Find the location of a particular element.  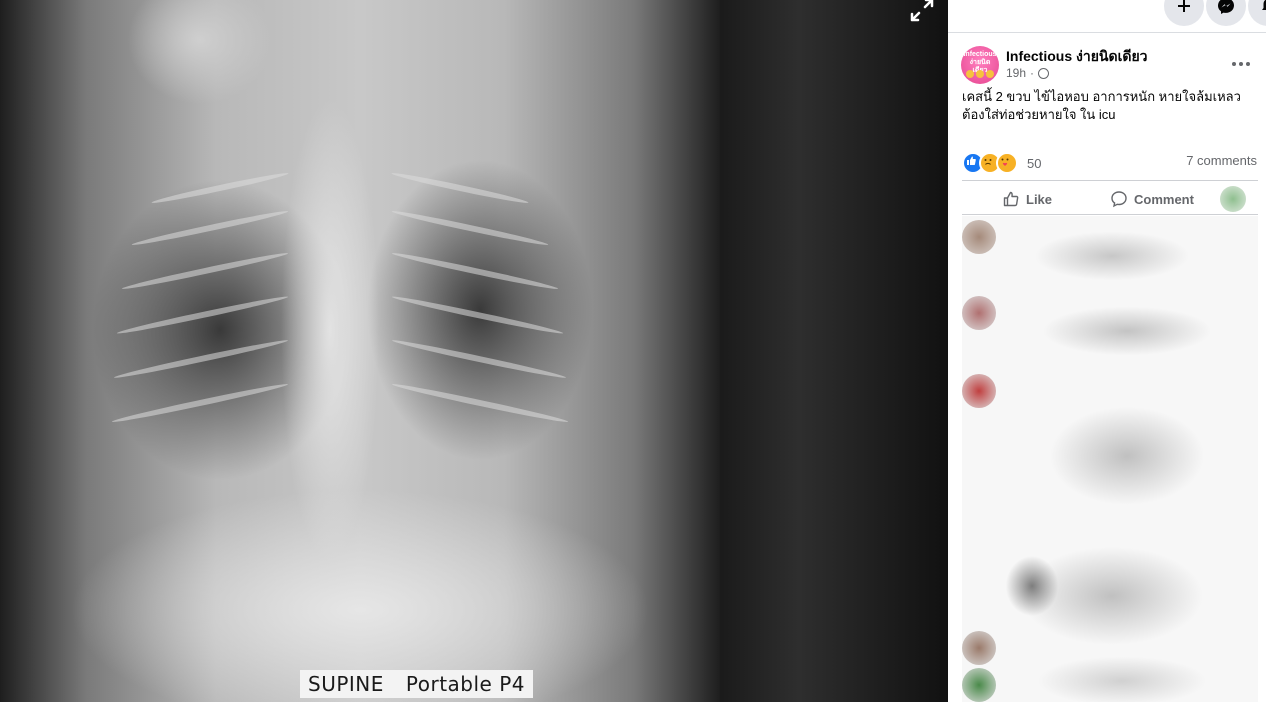

messenger-icon is located at coordinates (1226, 7).